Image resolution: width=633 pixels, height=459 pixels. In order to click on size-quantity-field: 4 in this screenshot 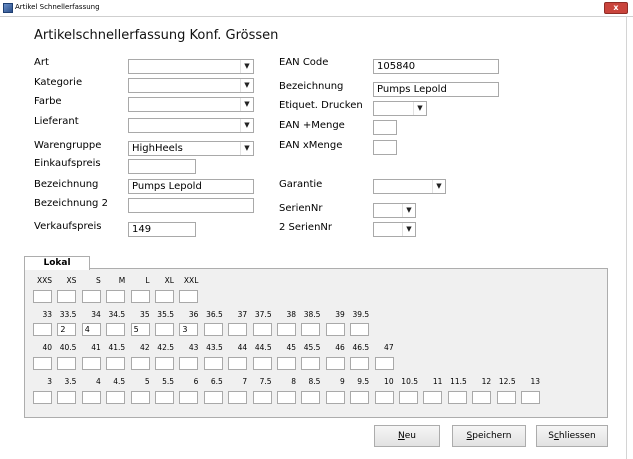, I will do `click(91, 329)`.